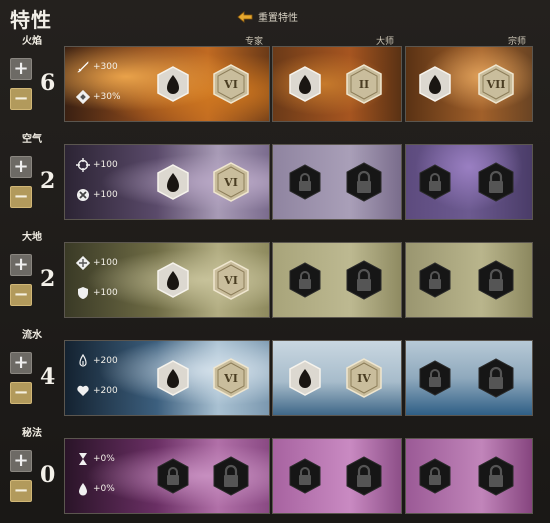 The image size is (550, 523). What do you see at coordinates (32, 41) in the screenshot?
I see `trait-line-name: 火焰` at bounding box center [32, 41].